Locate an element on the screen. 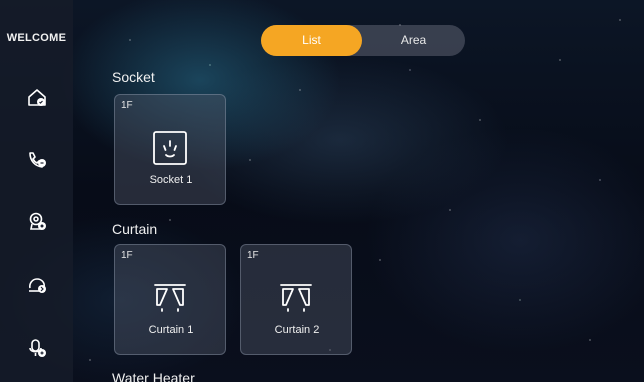 The image size is (644, 382). card-device-name: Socket 1 is located at coordinates (171, 180).